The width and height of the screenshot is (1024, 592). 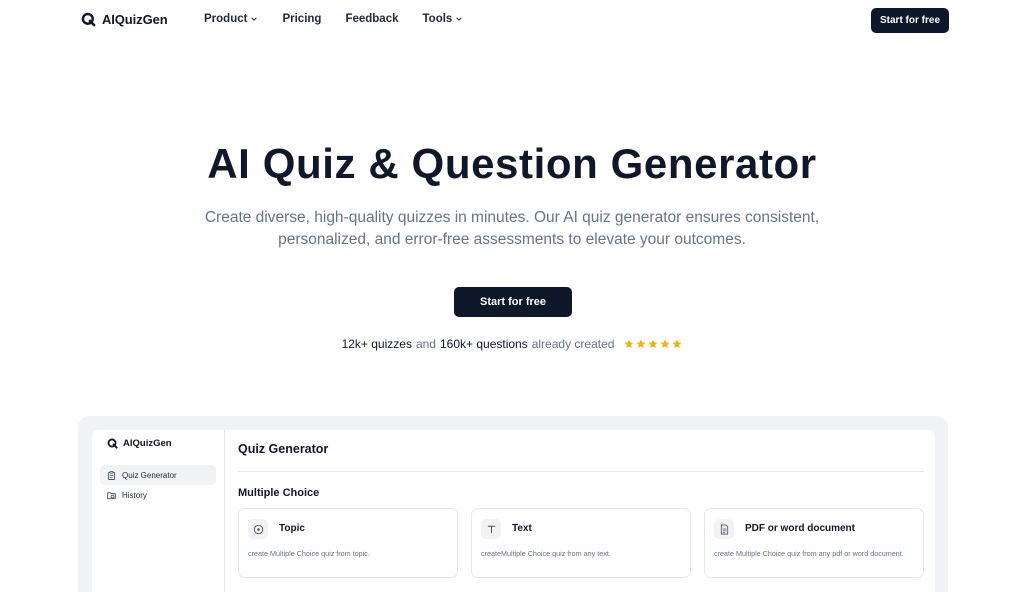 I want to click on document-icon, so click(x=724, y=529).